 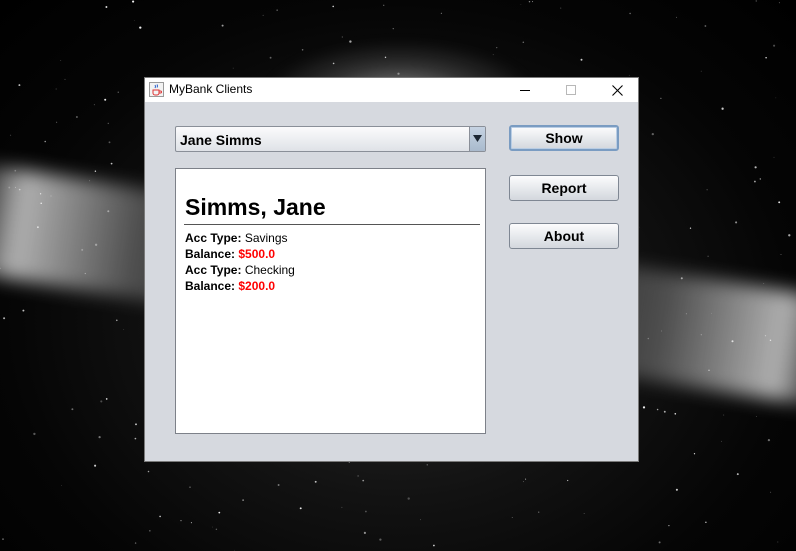 I want to click on minimize-button, so click(x=525, y=90).